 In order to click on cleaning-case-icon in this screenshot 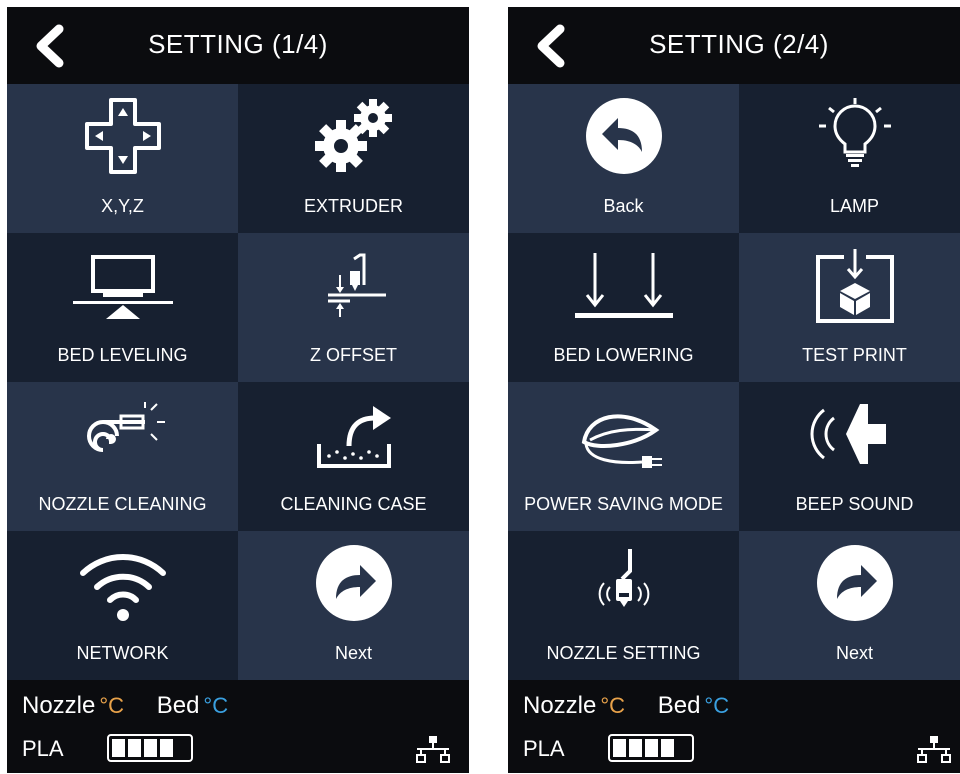, I will do `click(353, 437)`.